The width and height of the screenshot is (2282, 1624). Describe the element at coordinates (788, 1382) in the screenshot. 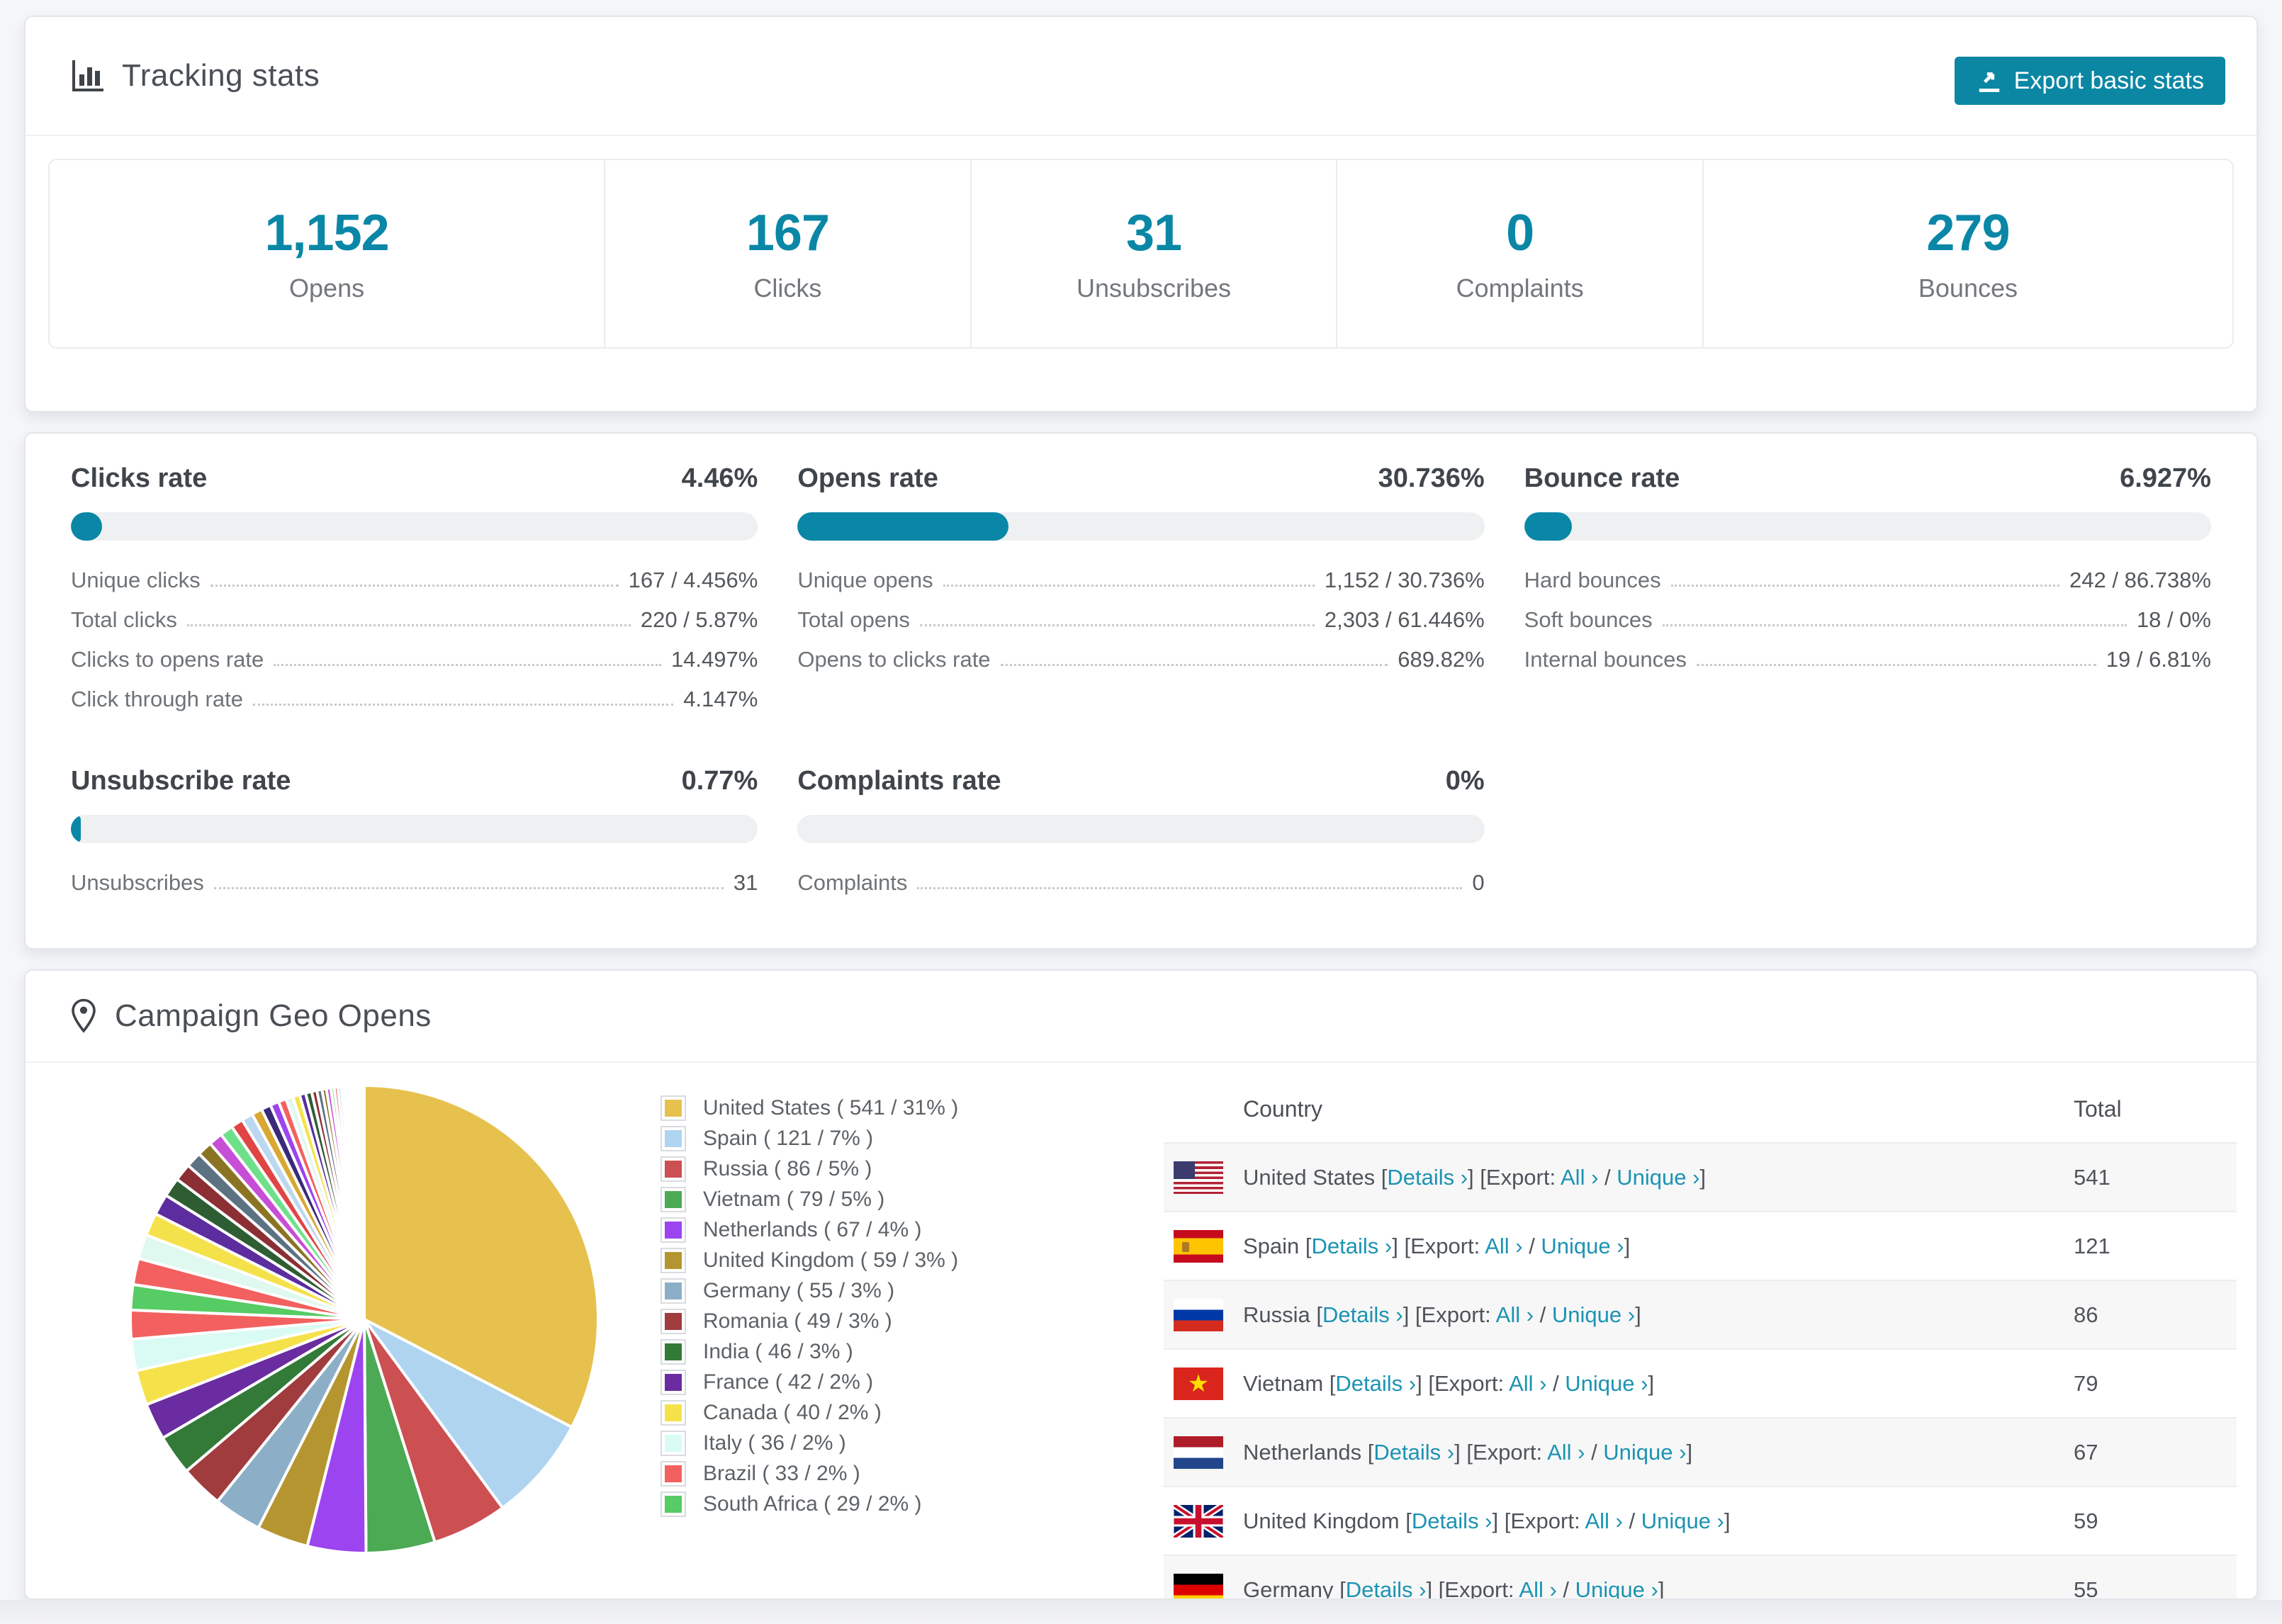

I see `legend-label: France ( 42 / 2% )` at that location.